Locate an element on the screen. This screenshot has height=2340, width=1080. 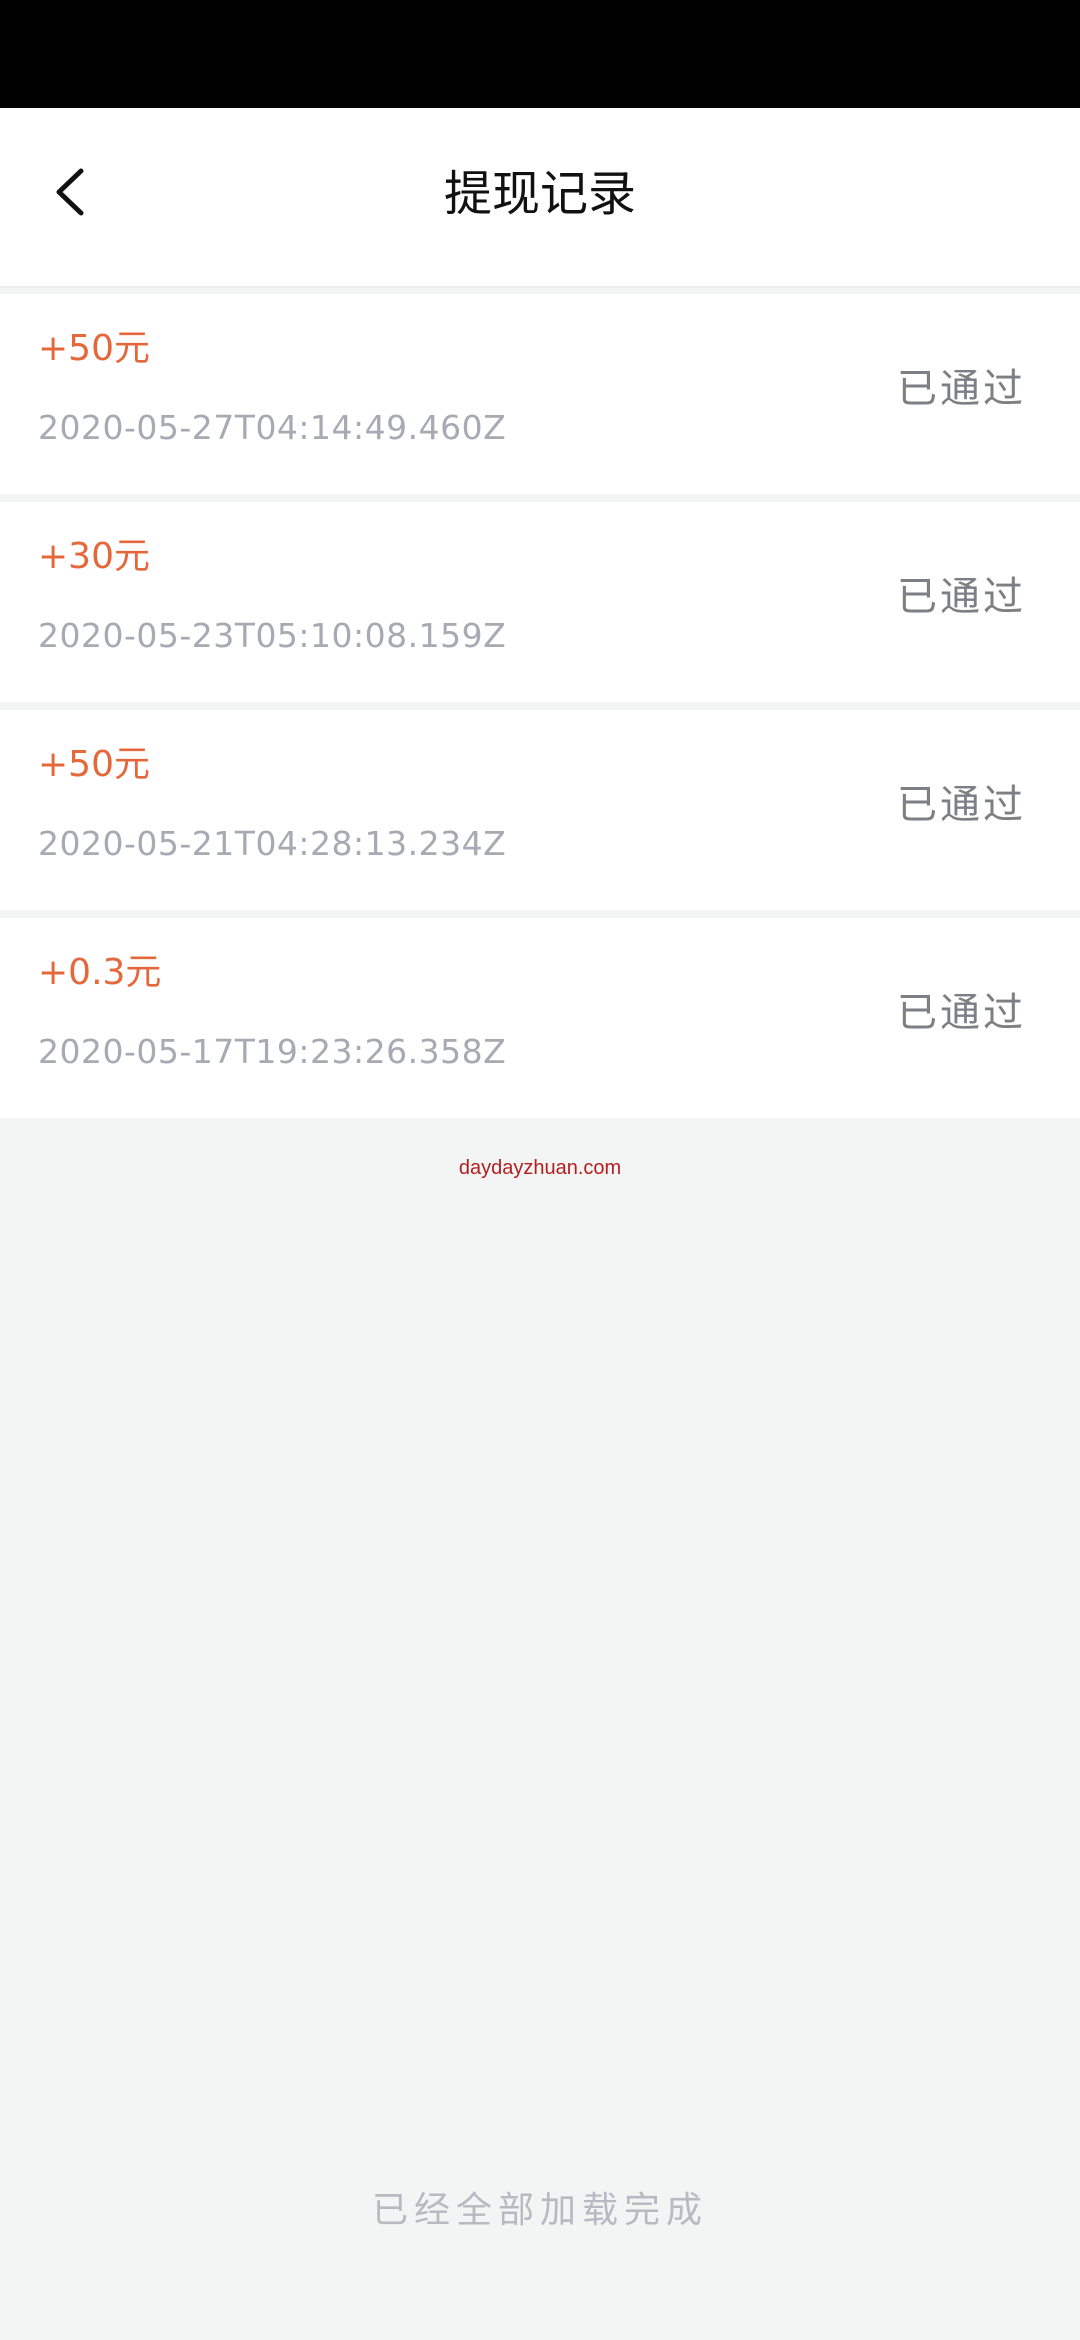
record-time: 2020-05-23T05:10:08.159Z is located at coordinates (272, 635).